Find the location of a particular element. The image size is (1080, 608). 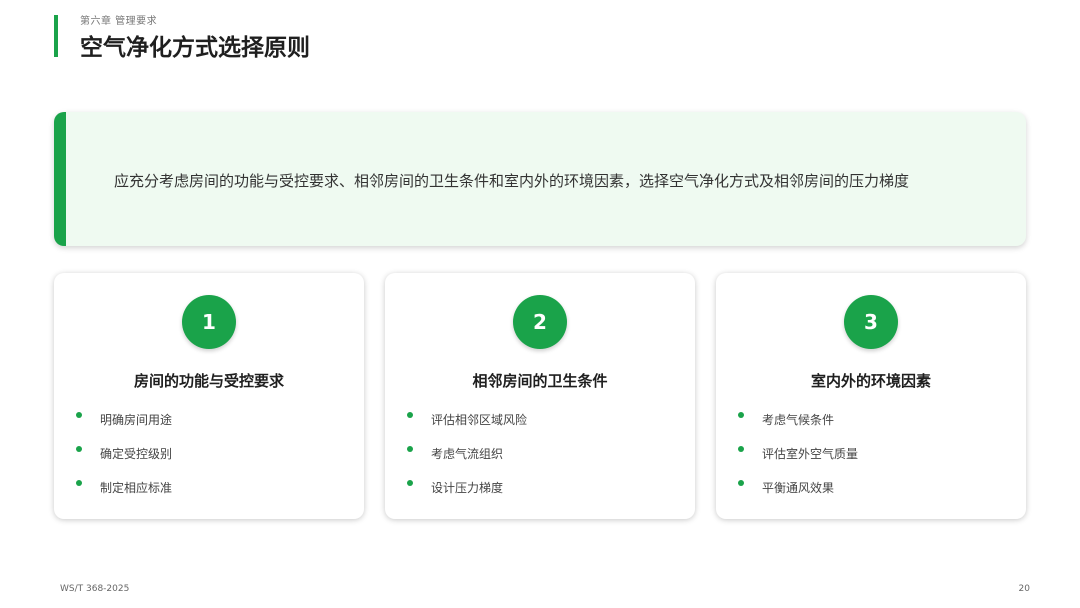

card-adjacent-hygiene: 2 相邻房间的卫生条件 评估相邻区域风险 考虑气流组织 设计压力梯度 is located at coordinates (540, 396).